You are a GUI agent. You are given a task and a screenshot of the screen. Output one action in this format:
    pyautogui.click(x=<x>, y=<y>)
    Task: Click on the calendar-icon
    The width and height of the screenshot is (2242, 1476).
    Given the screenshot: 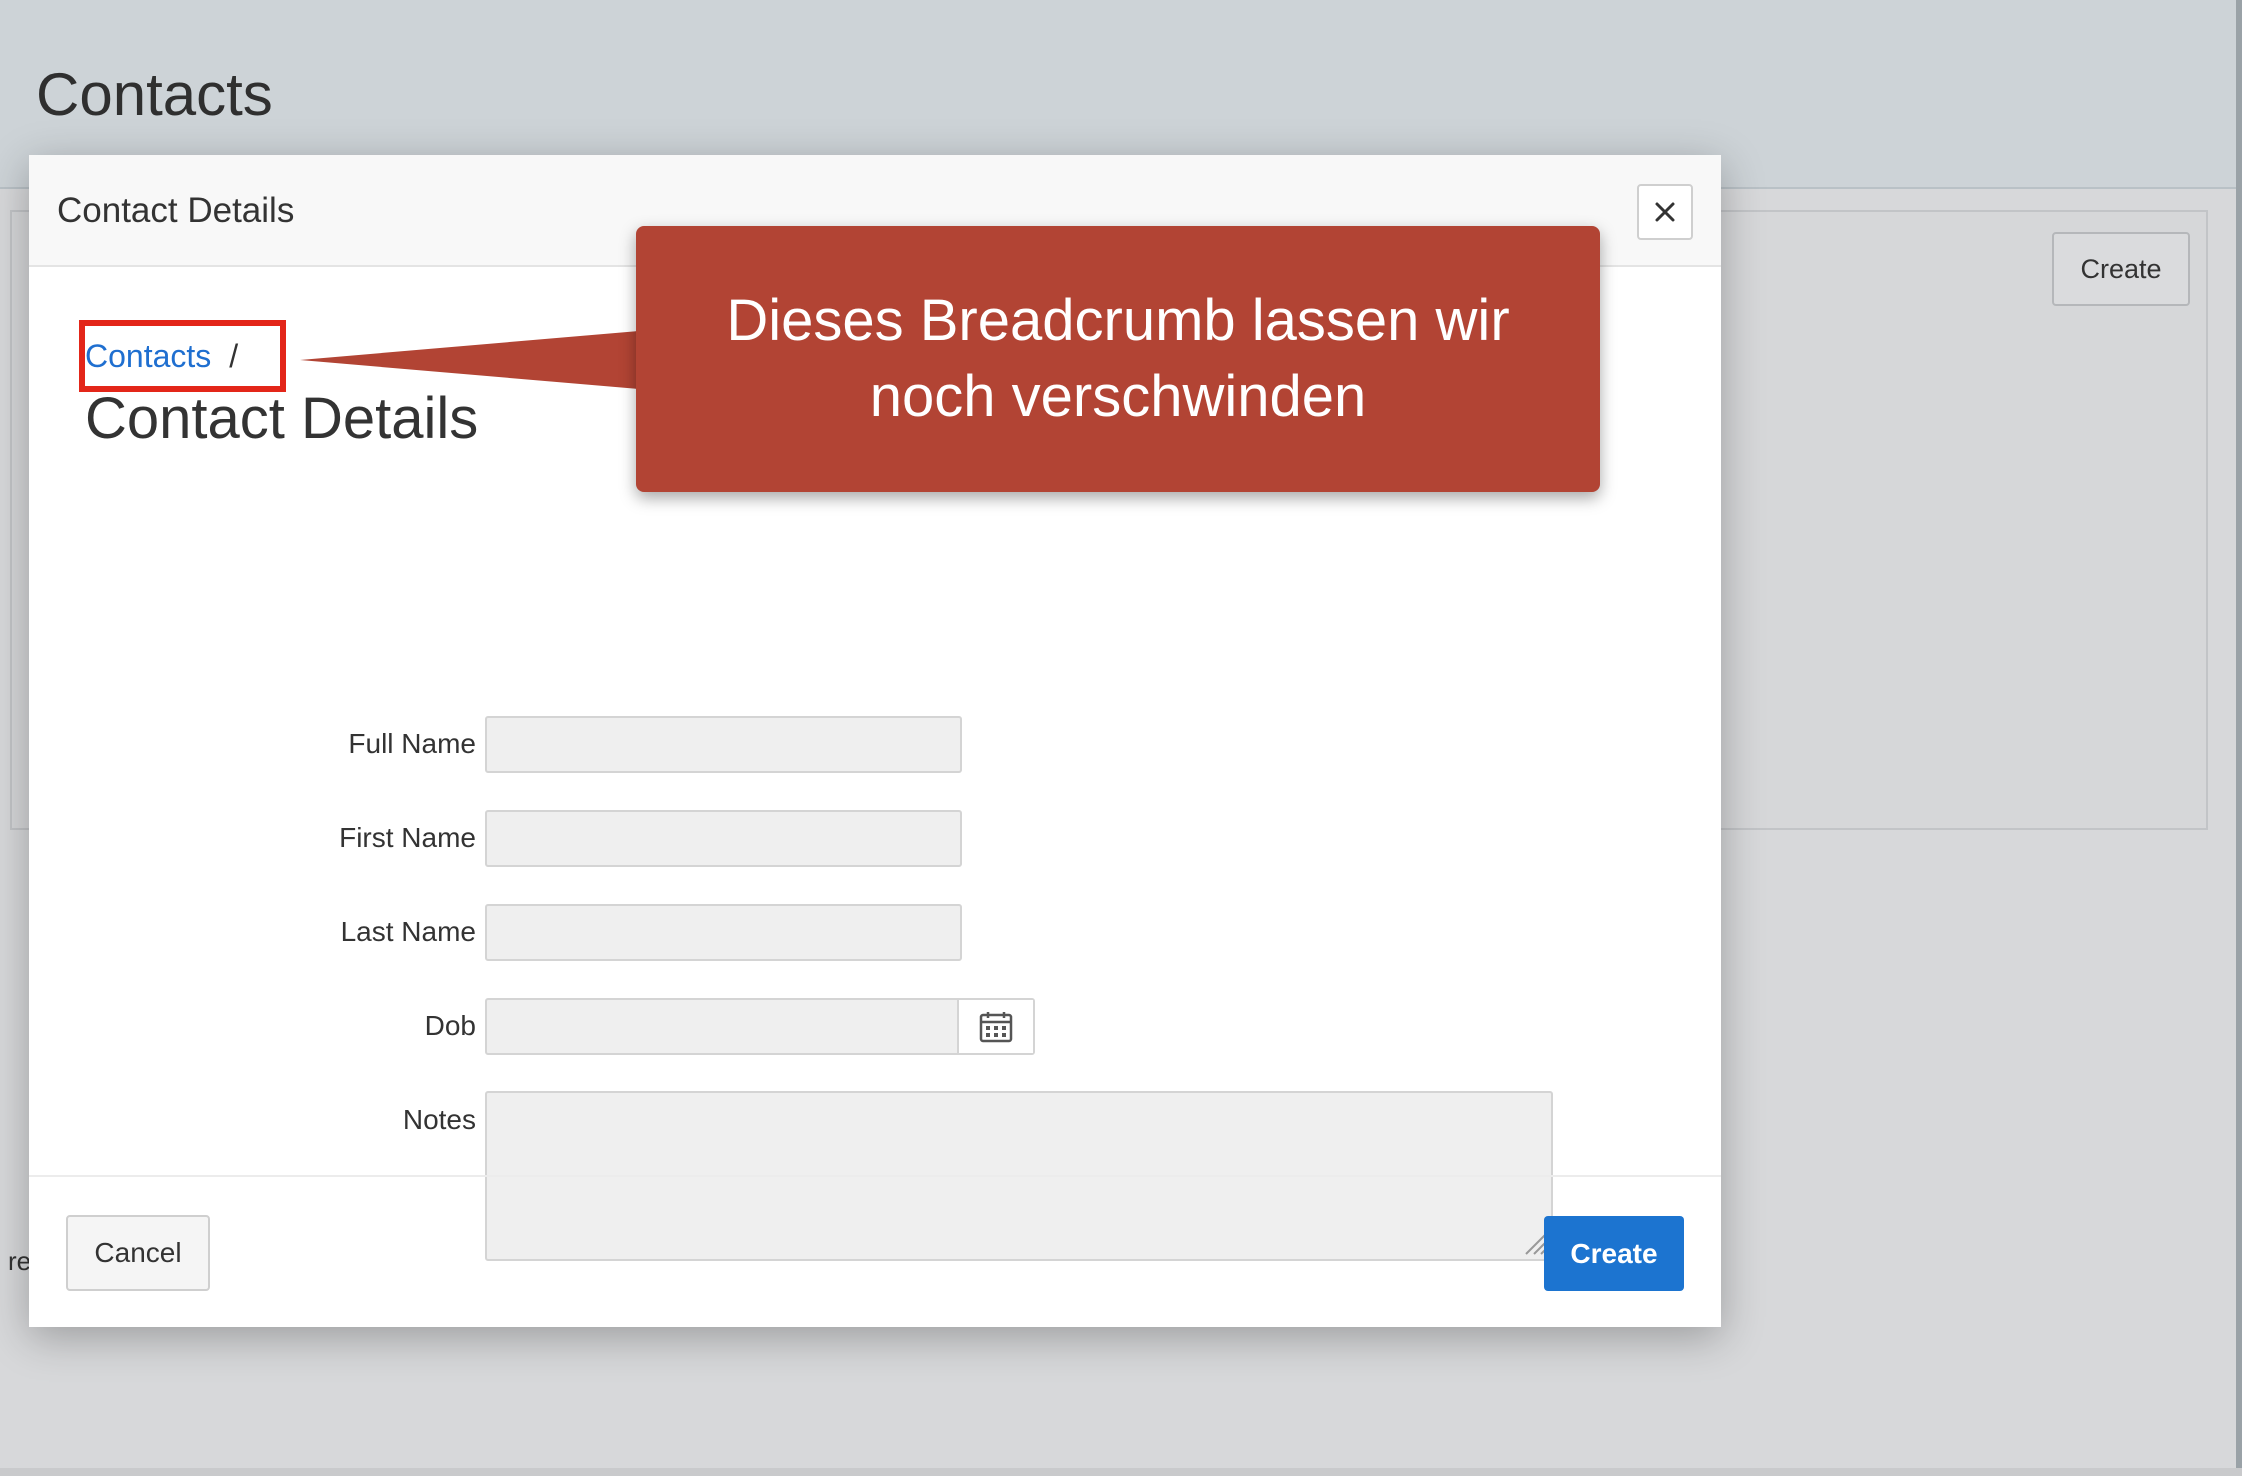 What is the action you would take?
    pyautogui.click(x=996, y=1026)
    